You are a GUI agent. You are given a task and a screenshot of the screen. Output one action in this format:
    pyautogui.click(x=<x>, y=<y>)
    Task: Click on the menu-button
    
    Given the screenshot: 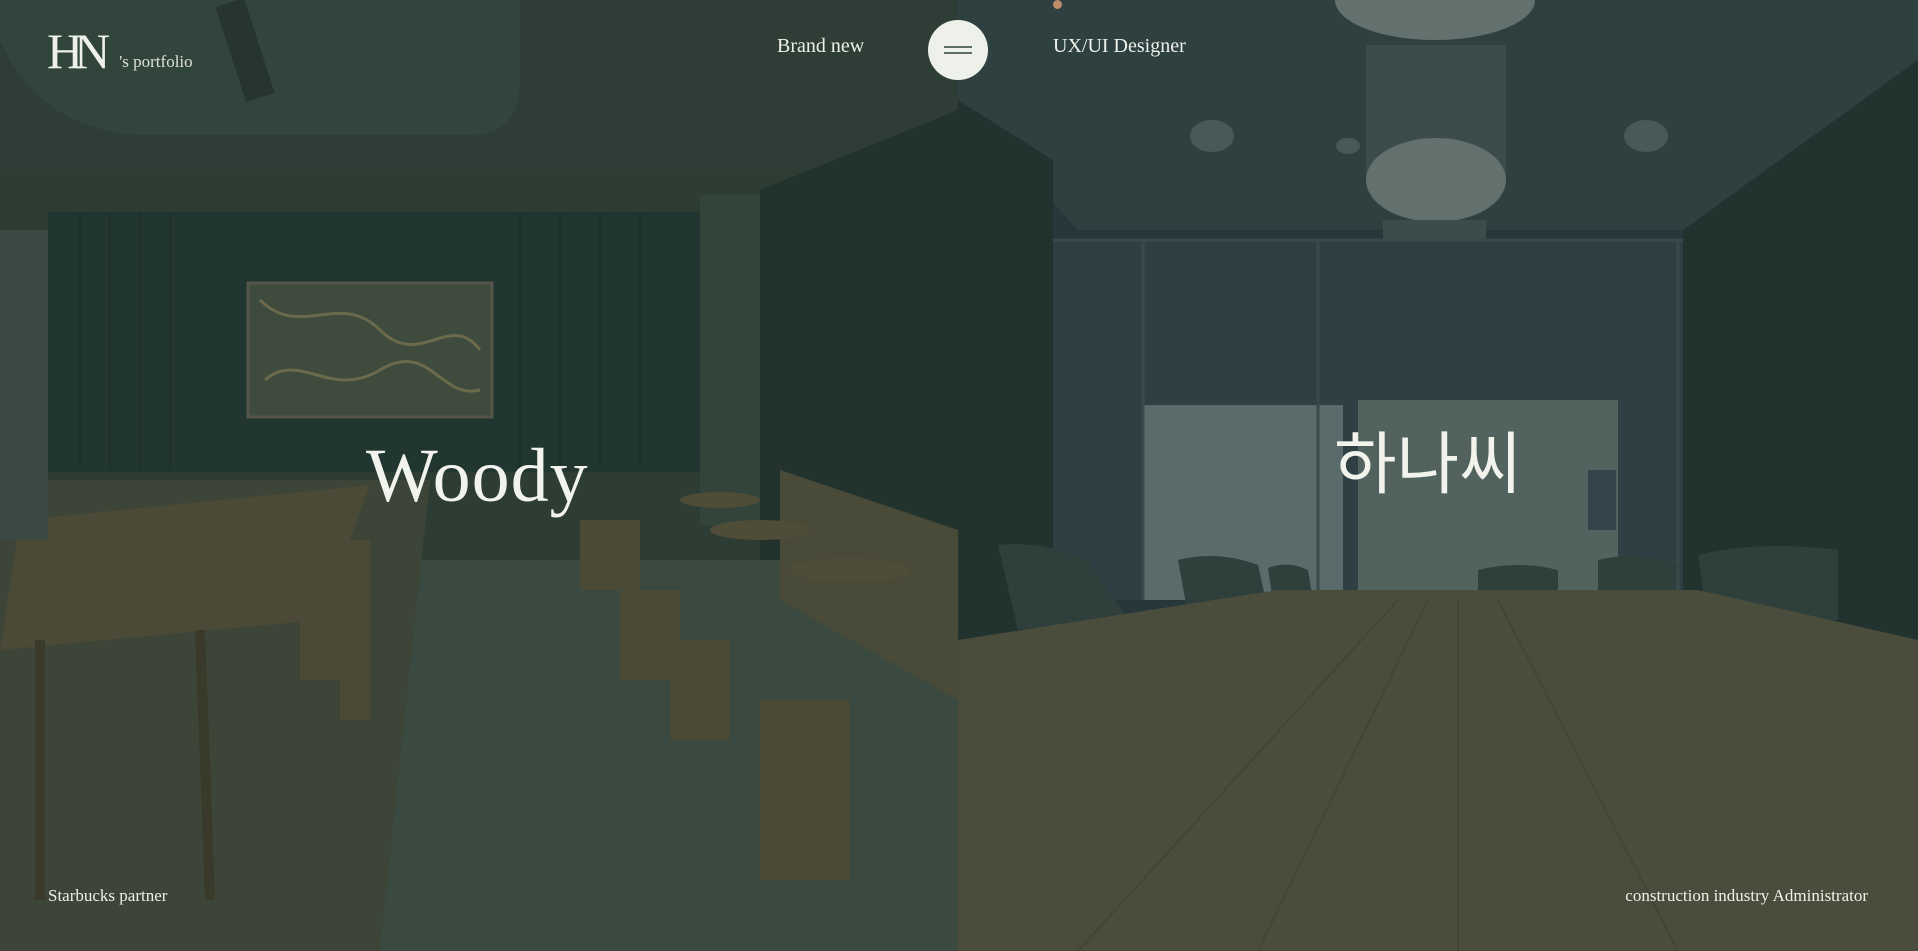 What is the action you would take?
    pyautogui.click(x=958, y=50)
    